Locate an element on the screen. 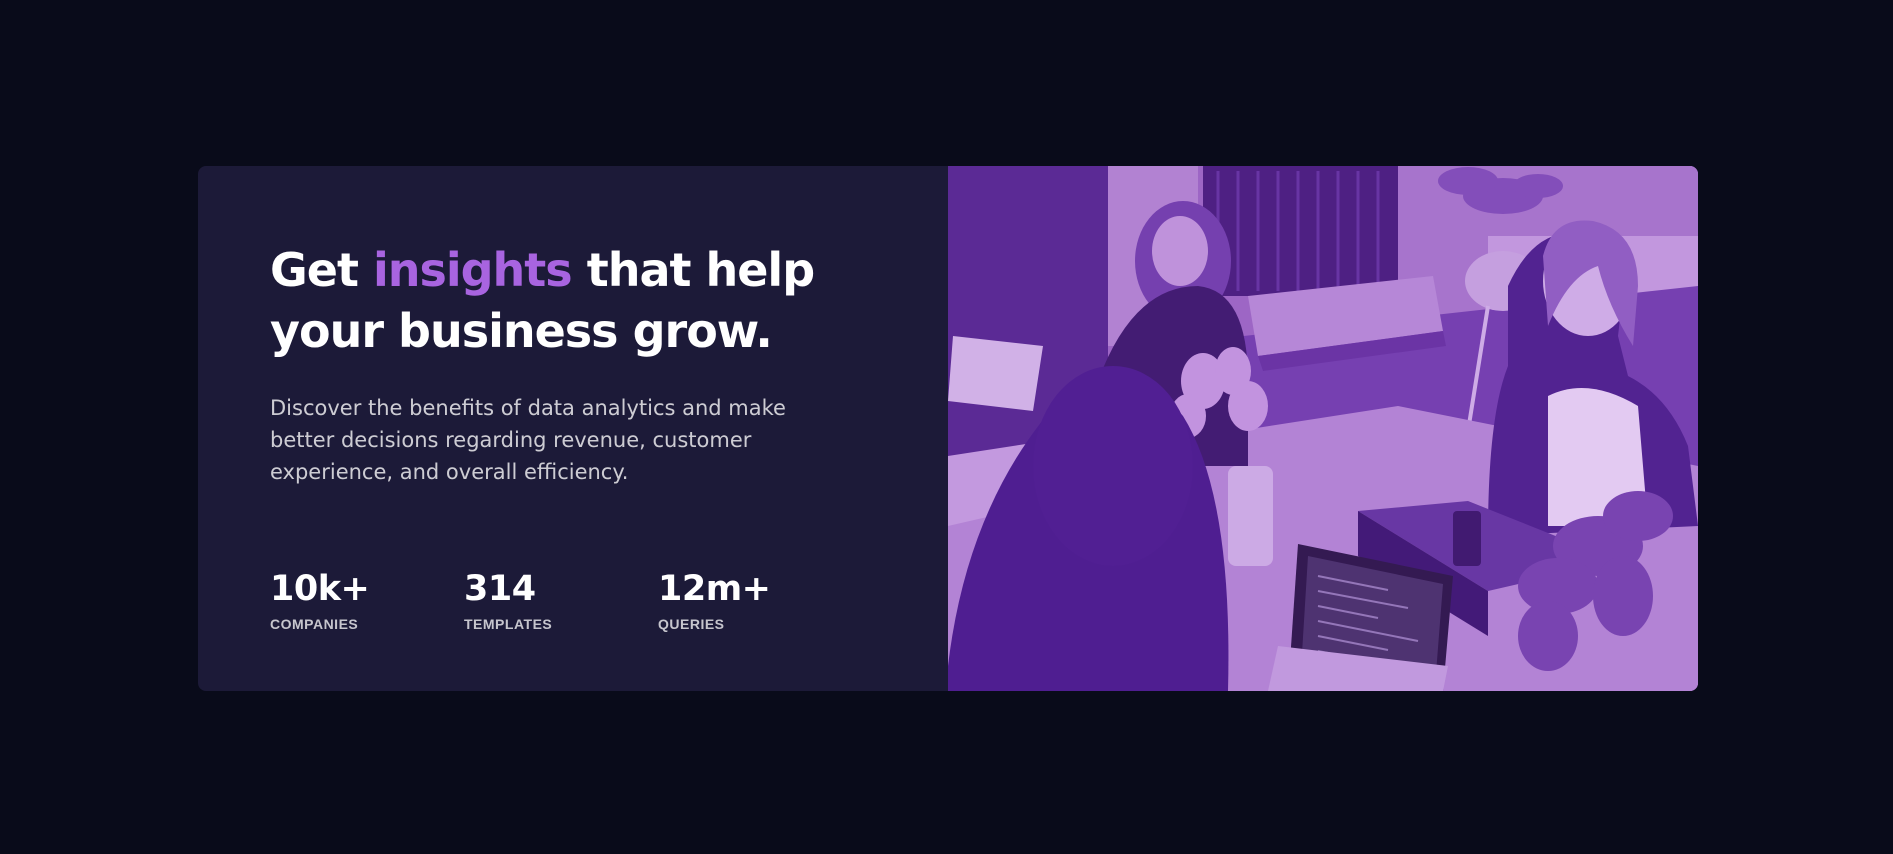 This screenshot has width=1893, height=854. stat-templates: 314 TEMPLATES is located at coordinates (561, 600).